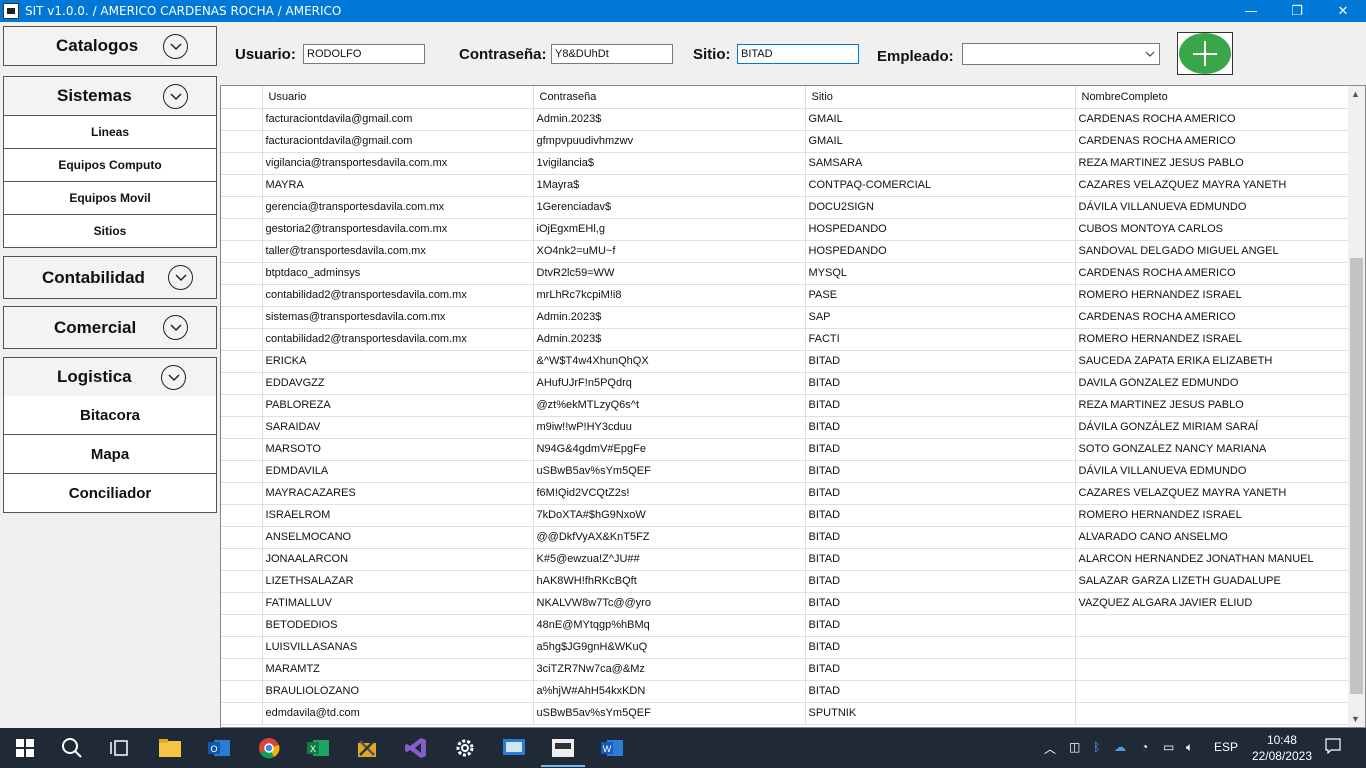  I want to click on cell-nombre-completo: SANDOVAL DELGADO MIGUEL ANGEL, so click(1212, 251).